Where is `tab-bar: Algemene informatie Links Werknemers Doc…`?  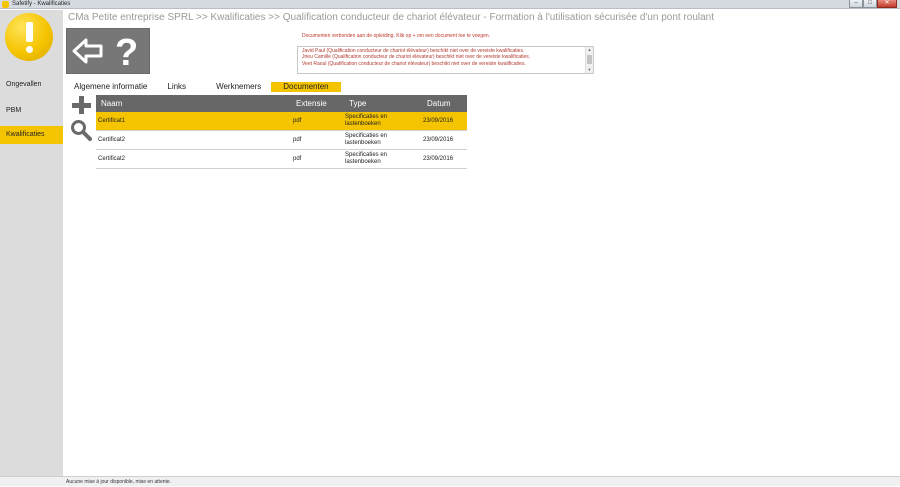
tab-bar: Algemene informatie Links Werknemers Doc… is located at coordinates (204, 87).